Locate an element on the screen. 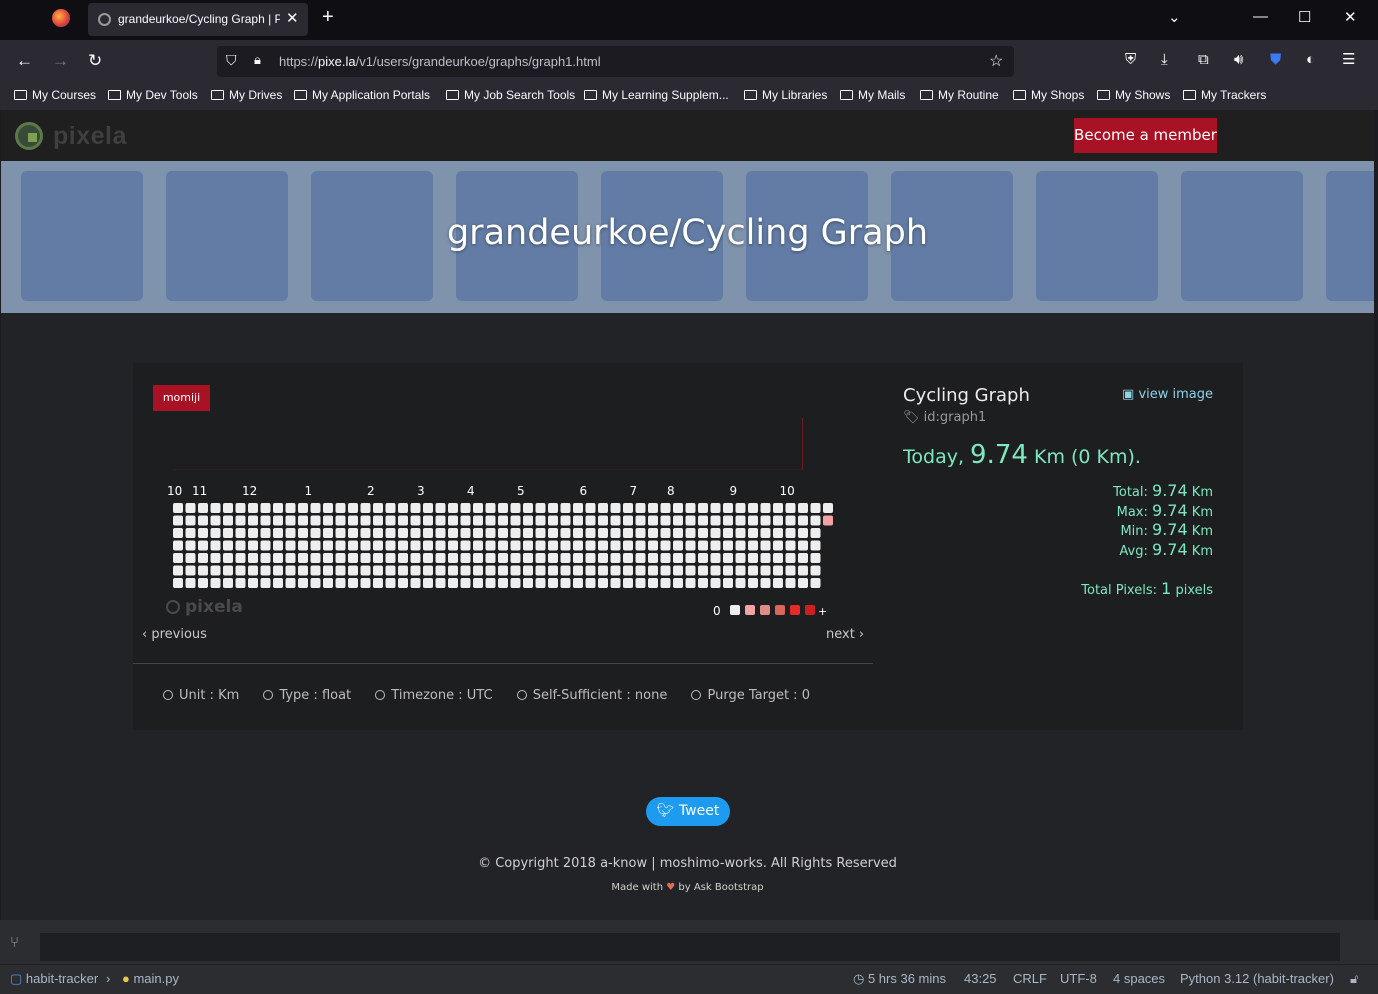 The width and height of the screenshot is (1378, 994). download-icon: ⤓ is located at coordinates (1164, 59).